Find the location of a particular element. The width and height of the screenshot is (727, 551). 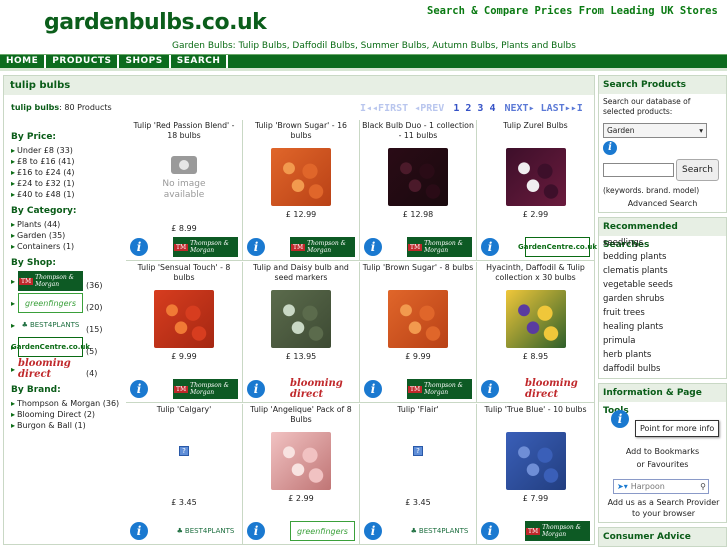

pager-page-4: 4 is located at coordinates (492, 108).